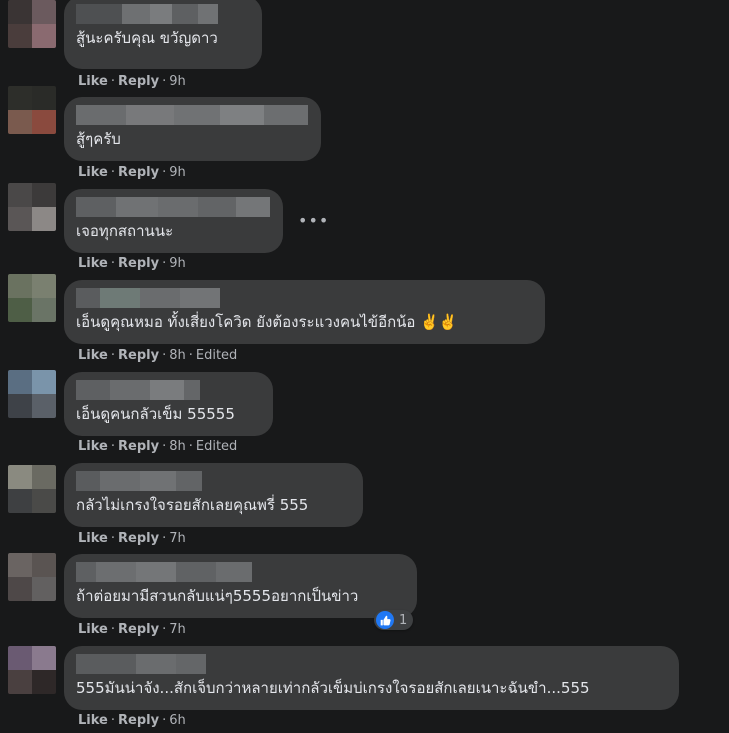 The width and height of the screenshot is (729, 733). I want to click on comment-text: เอ็นดูคนกลัวเข็ม 55555, so click(155, 414).